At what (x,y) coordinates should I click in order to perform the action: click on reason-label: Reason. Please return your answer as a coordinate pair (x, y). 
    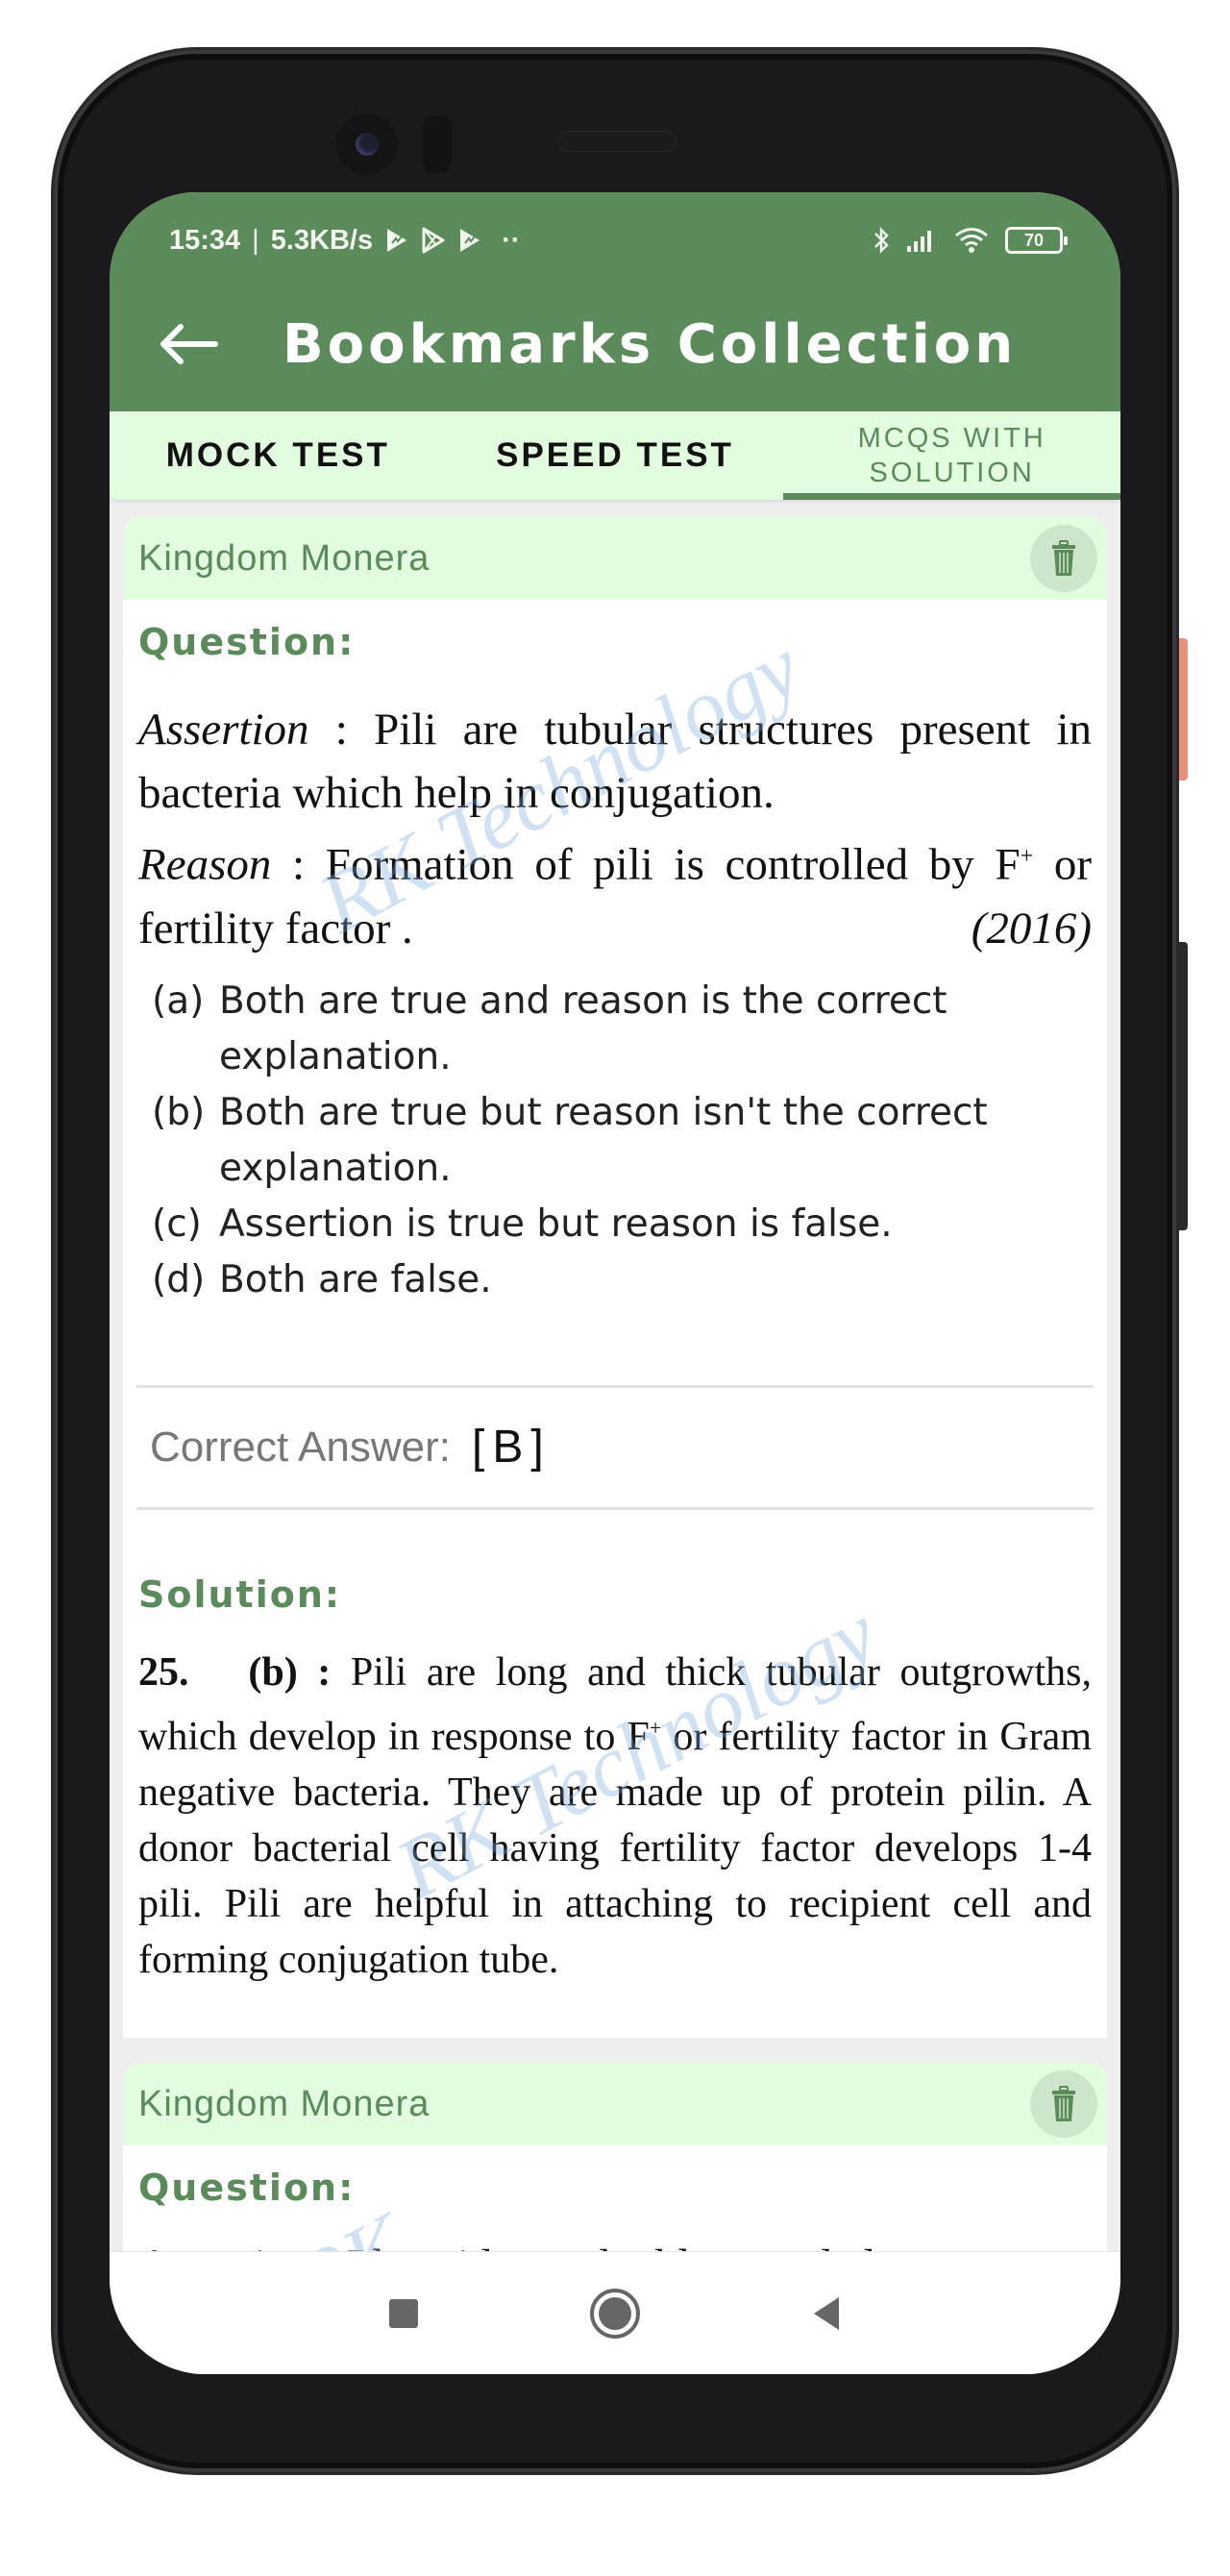
    Looking at the image, I should click on (205, 865).